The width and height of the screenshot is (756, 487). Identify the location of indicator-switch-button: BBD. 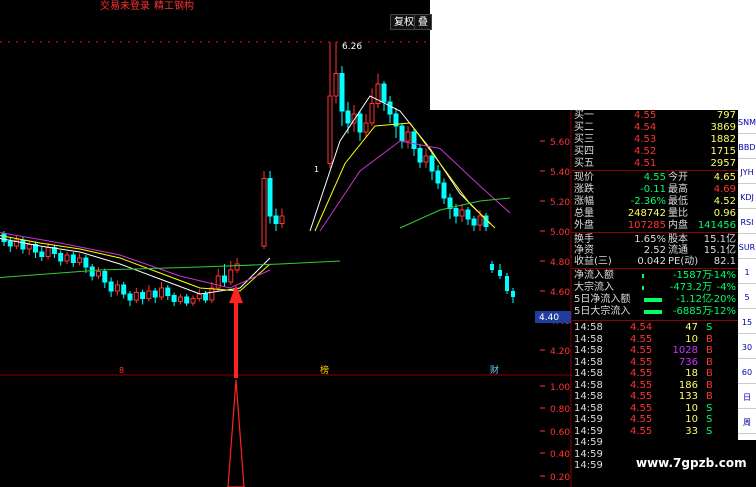
(747, 148).